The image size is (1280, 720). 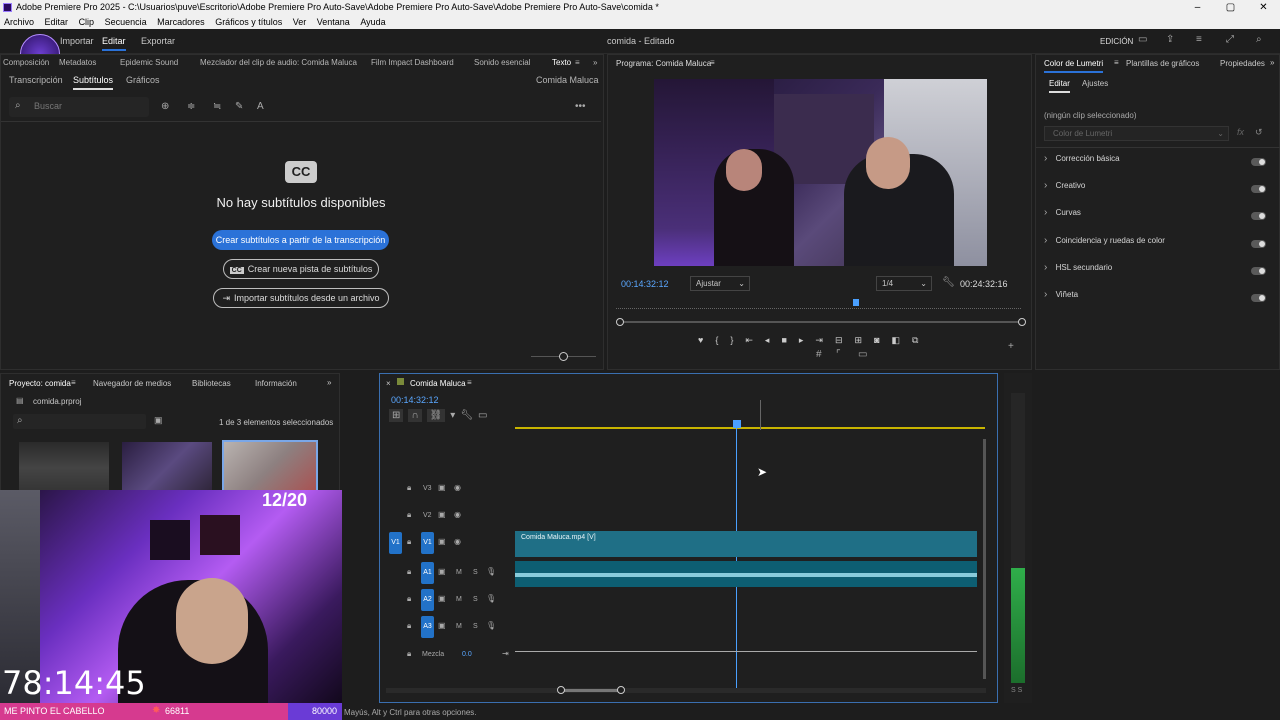 I want to click on timeline-vertical-scroll, so click(x=984, y=559).